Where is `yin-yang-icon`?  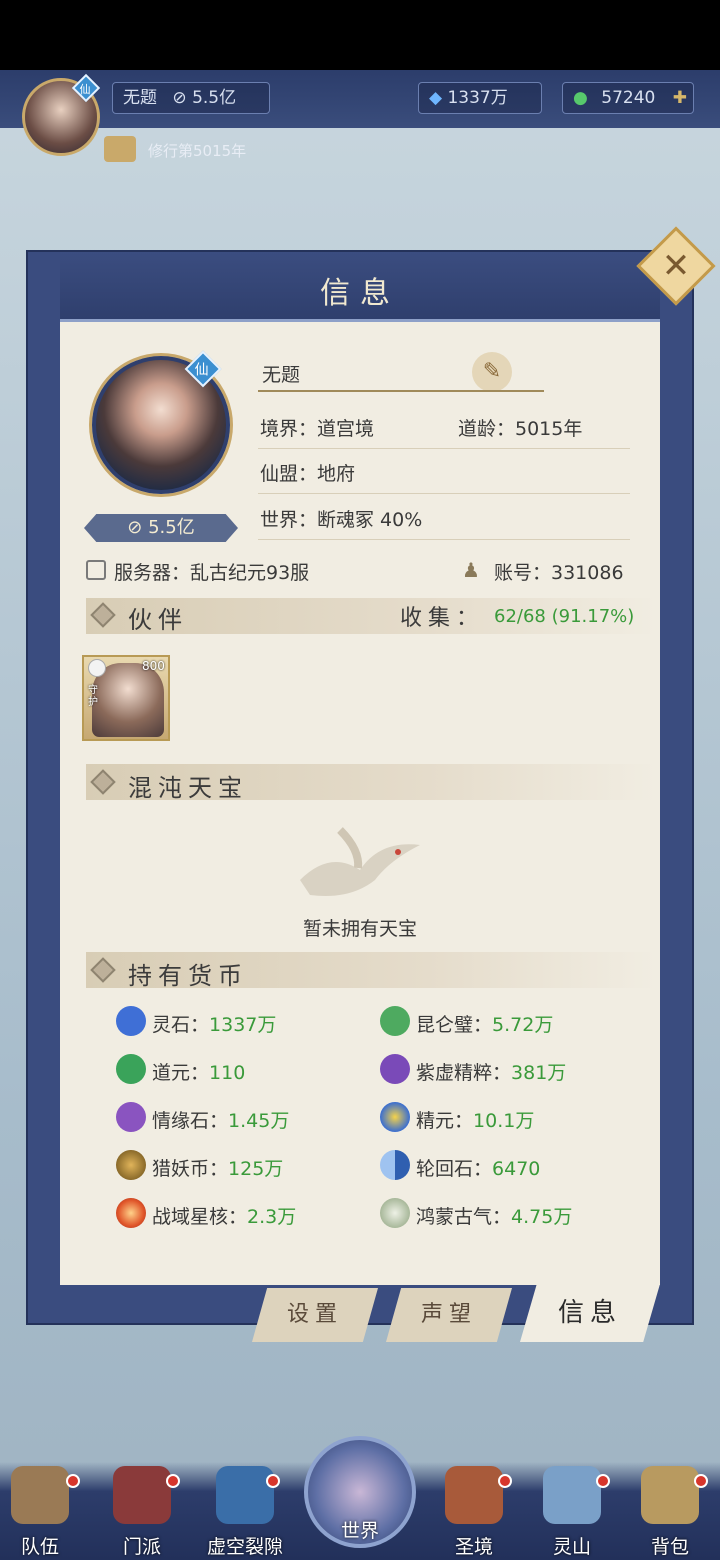 yin-yang-icon is located at coordinates (395, 1165).